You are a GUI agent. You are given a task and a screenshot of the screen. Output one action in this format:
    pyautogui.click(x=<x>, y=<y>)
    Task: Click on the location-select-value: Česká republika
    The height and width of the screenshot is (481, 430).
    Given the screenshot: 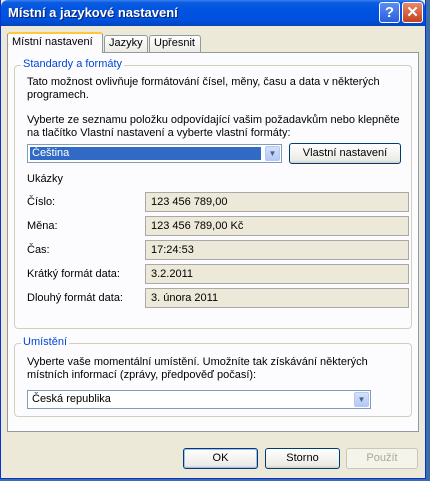 What is the action you would take?
    pyautogui.click(x=71, y=399)
    